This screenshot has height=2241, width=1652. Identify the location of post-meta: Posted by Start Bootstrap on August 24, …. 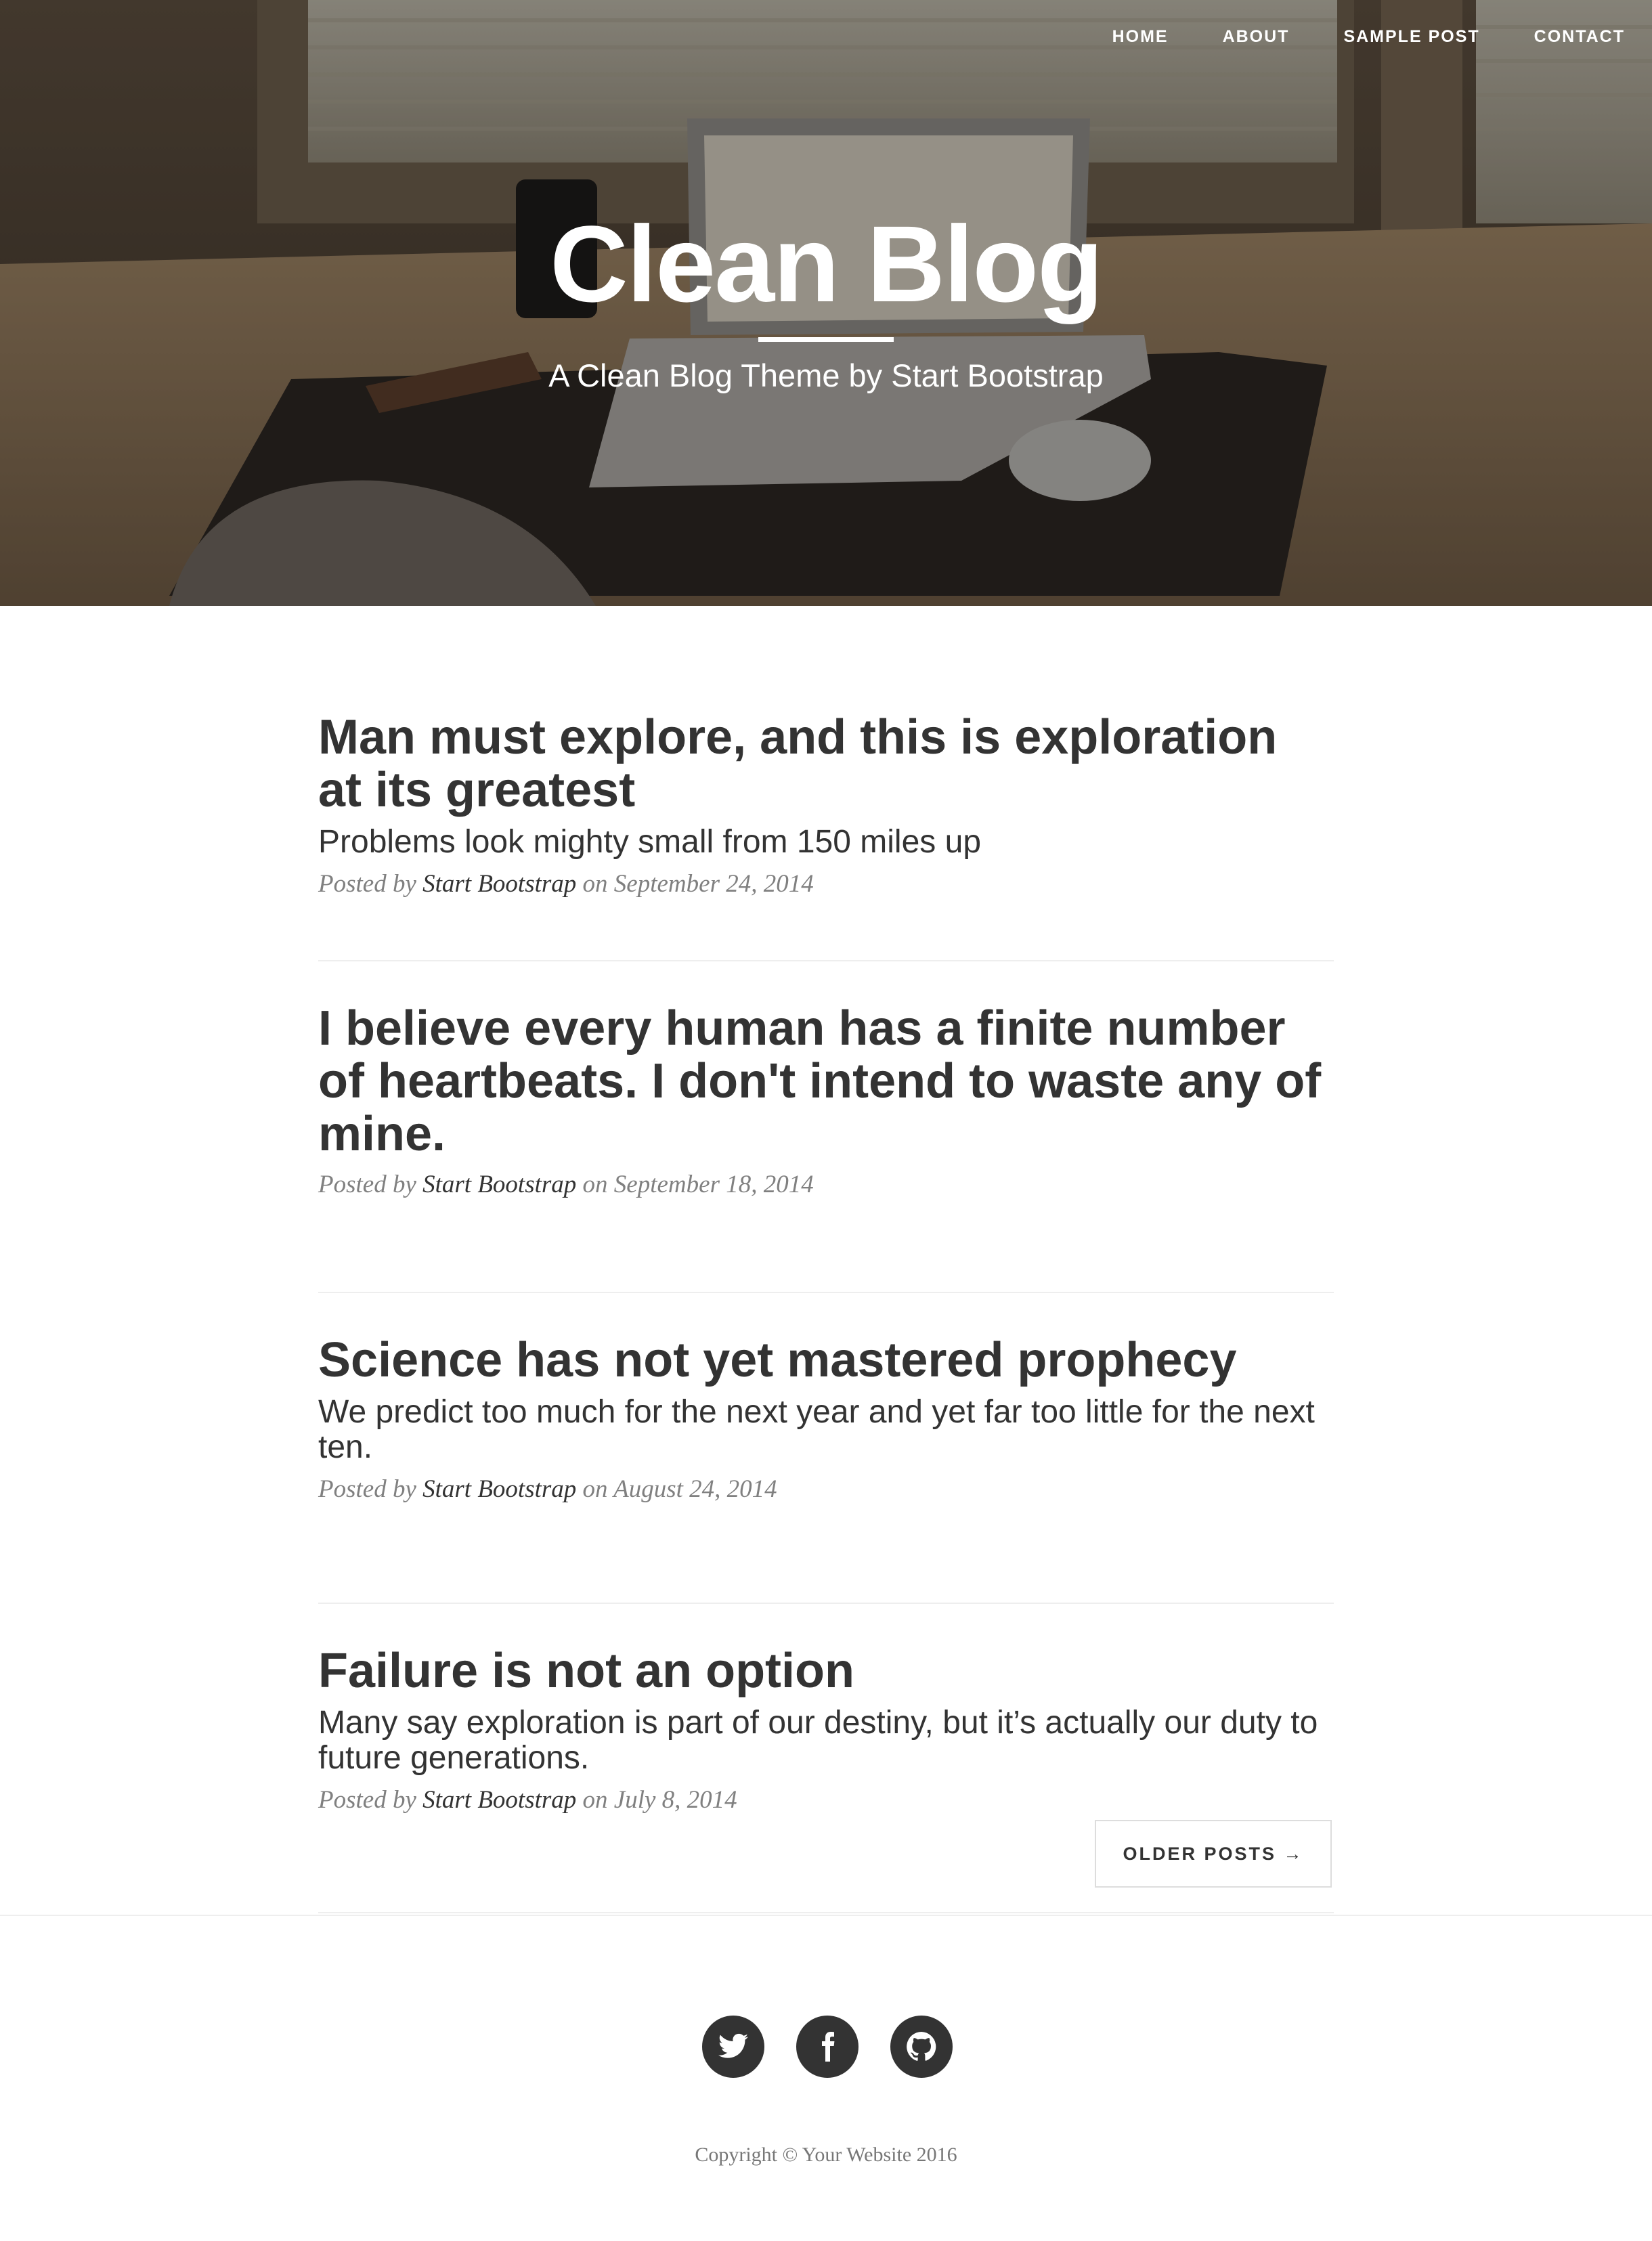
(826, 1489).